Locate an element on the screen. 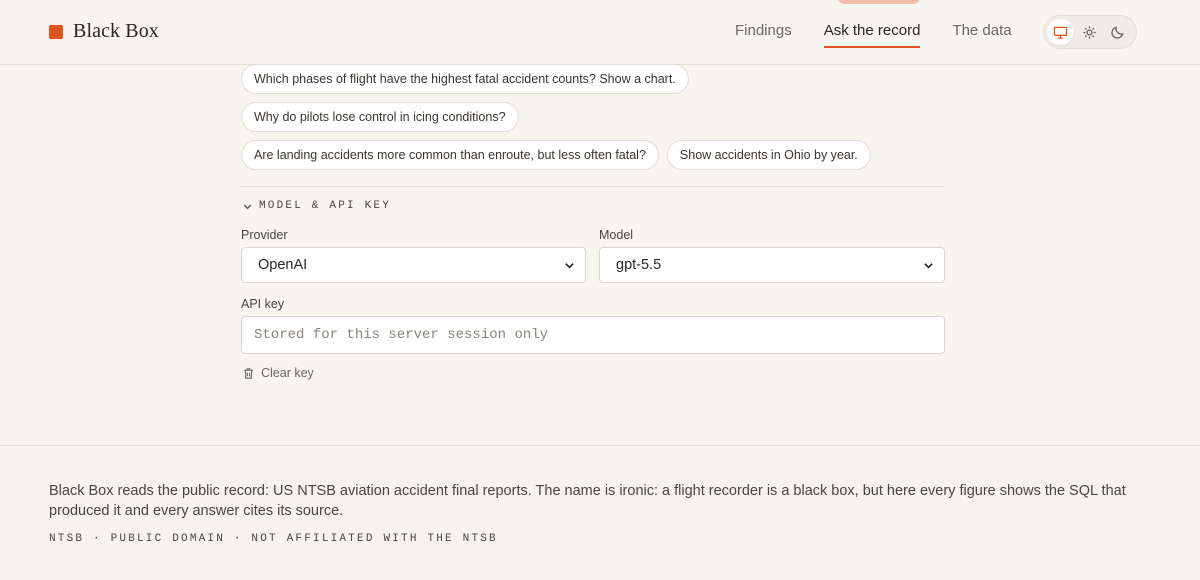 Image resolution: width=1200 pixels, height=580 pixels. nav-findings: Findings is located at coordinates (763, 35).